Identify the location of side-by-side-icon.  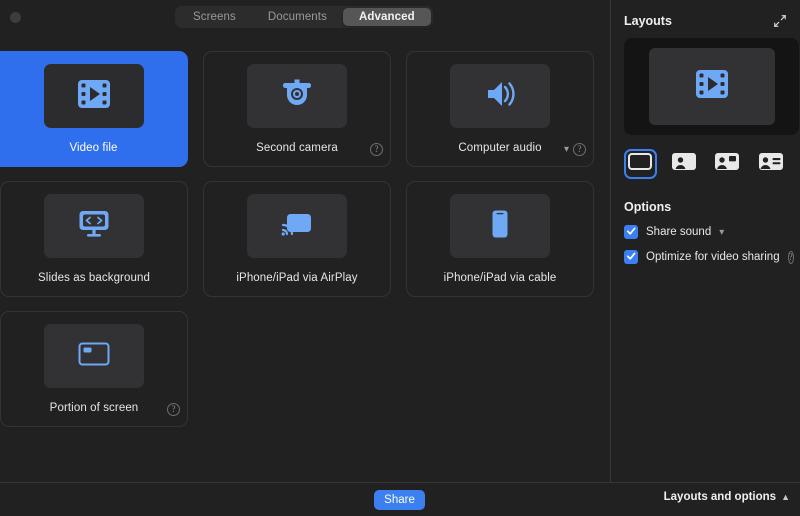
(770, 164).